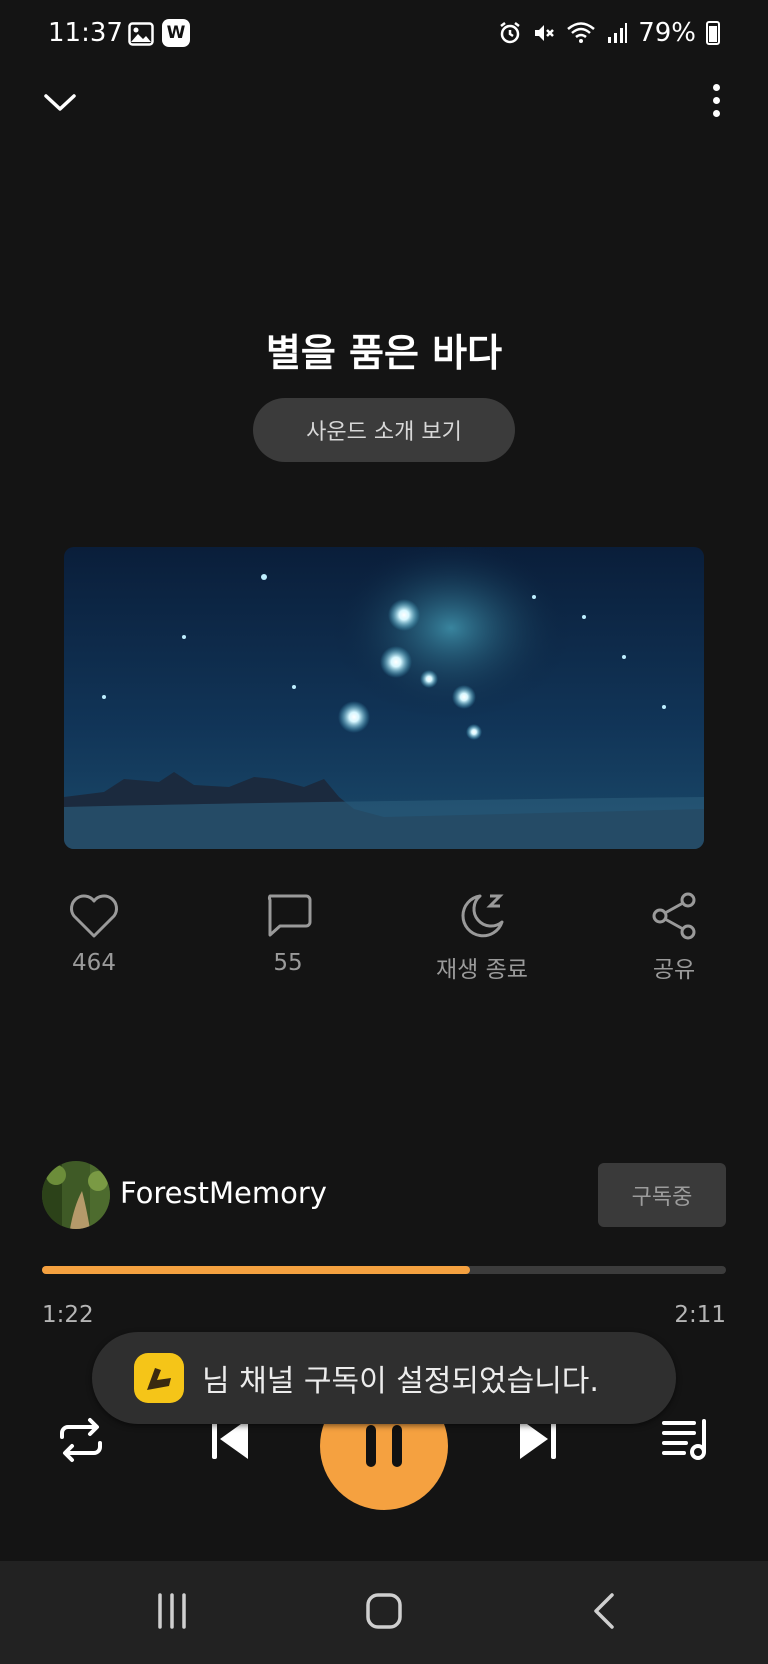 Image resolution: width=768 pixels, height=1664 pixels. Describe the element at coordinates (85, 33) in the screenshot. I see `status-time: 11:37` at that location.